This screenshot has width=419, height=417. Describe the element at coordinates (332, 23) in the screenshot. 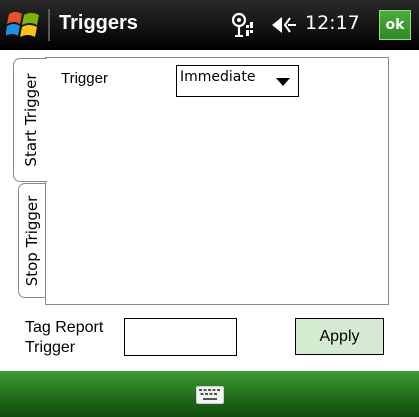

I see `clock: 12:17` at that location.